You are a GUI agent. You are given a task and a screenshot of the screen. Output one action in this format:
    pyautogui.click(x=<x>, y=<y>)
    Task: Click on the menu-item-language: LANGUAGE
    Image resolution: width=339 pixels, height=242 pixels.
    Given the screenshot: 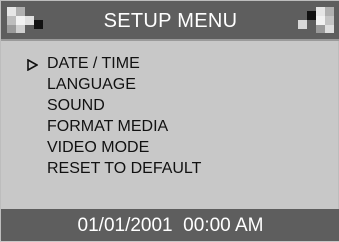 What is the action you would take?
    pyautogui.click(x=91, y=85)
    